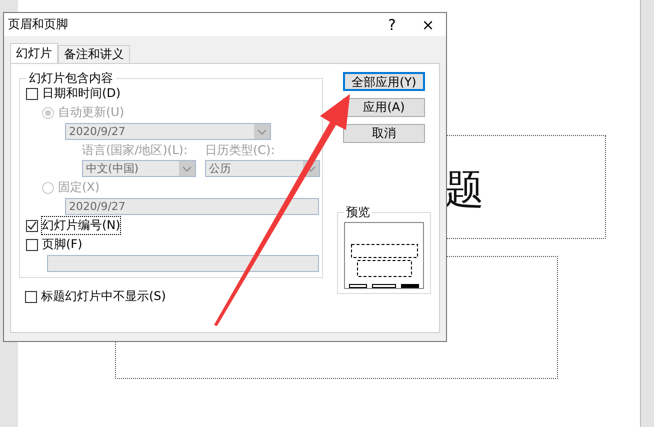 This screenshot has height=427, width=654. Describe the element at coordinates (38, 24) in the screenshot. I see `window-title: 页眉和页脚` at that location.